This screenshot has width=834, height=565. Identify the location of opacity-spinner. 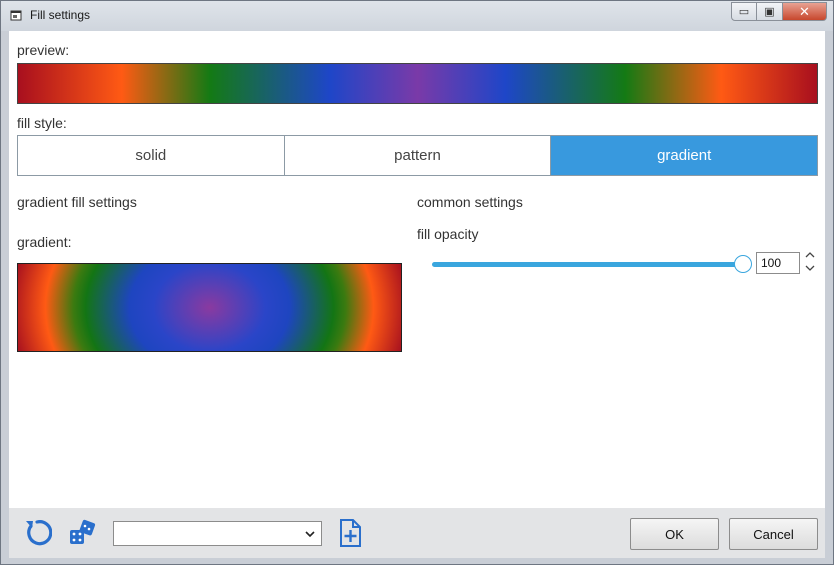
(810, 263).